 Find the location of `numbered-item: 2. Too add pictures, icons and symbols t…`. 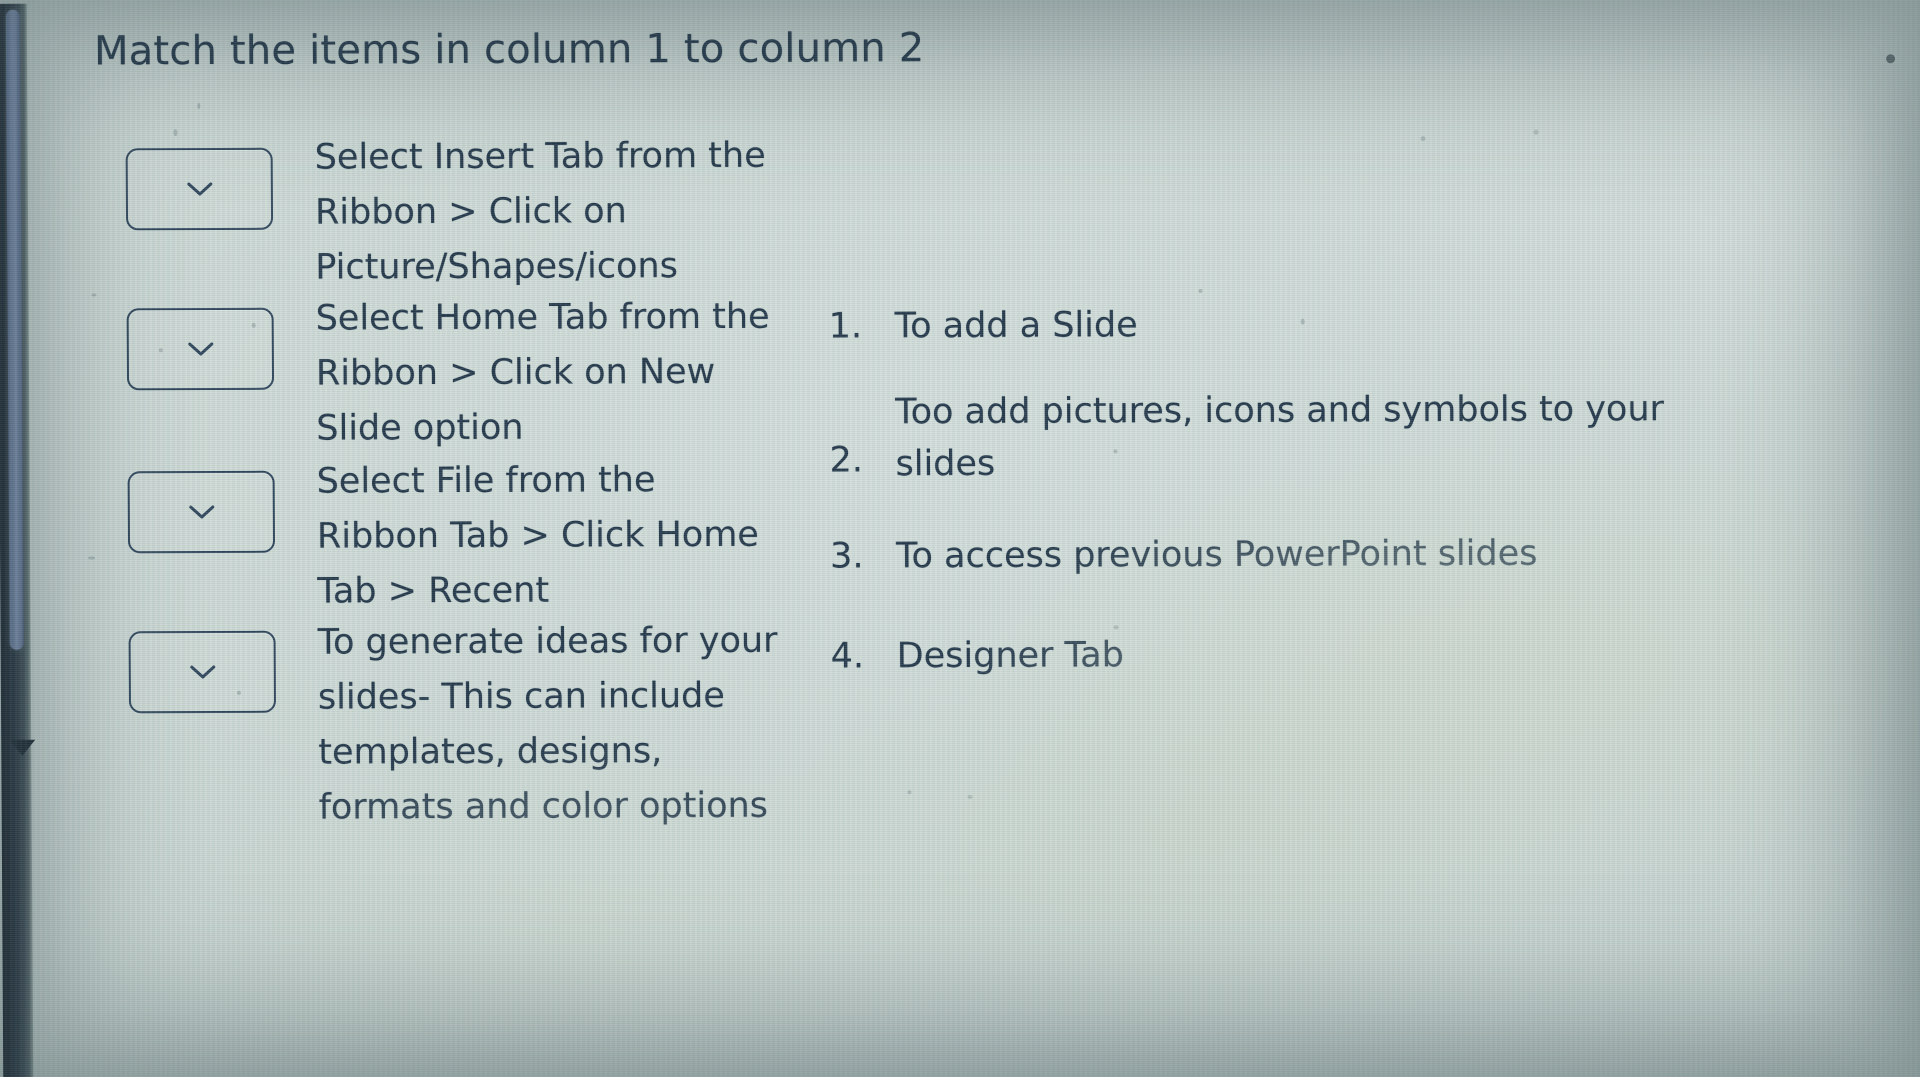

numbered-item: 2. Too add pictures, icons and symbols t… is located at coordinates (1279, 437).